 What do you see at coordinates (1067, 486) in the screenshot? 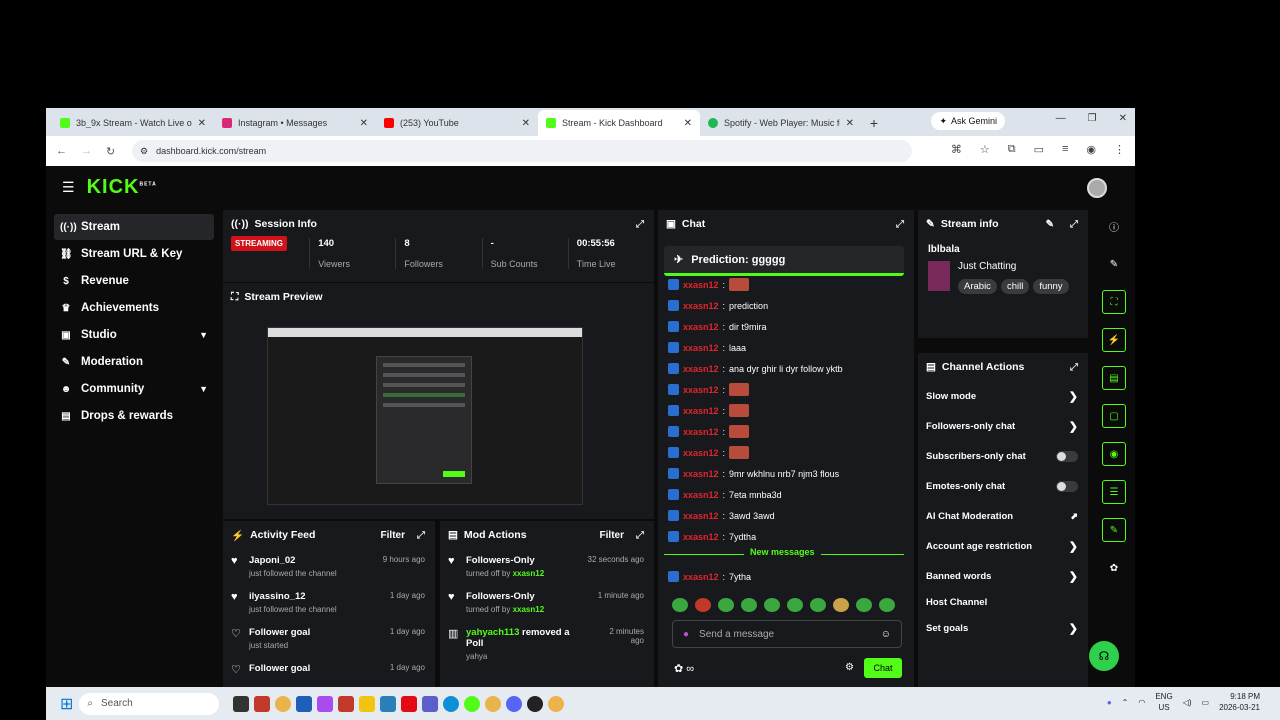
I see `emotes-only-toggle` at bounding box center [1067, 486].